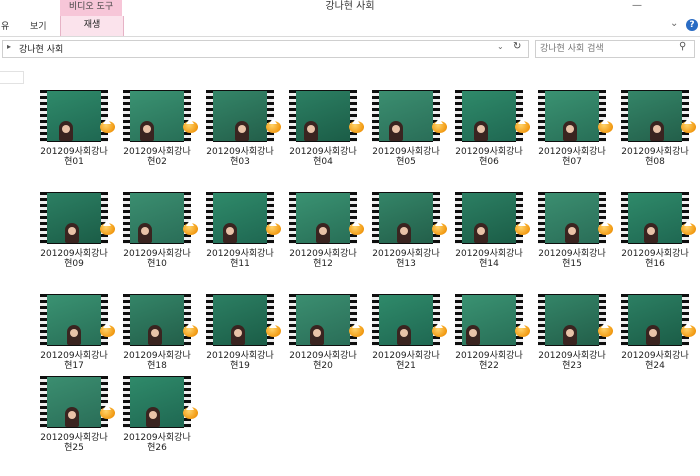 The height and width of the screenshot is (476, 700). What do you see at coordinates (402, 114) in the screenshot?
I see `file-item: 201209사회강나 현05` at bounding box center [402, 114].